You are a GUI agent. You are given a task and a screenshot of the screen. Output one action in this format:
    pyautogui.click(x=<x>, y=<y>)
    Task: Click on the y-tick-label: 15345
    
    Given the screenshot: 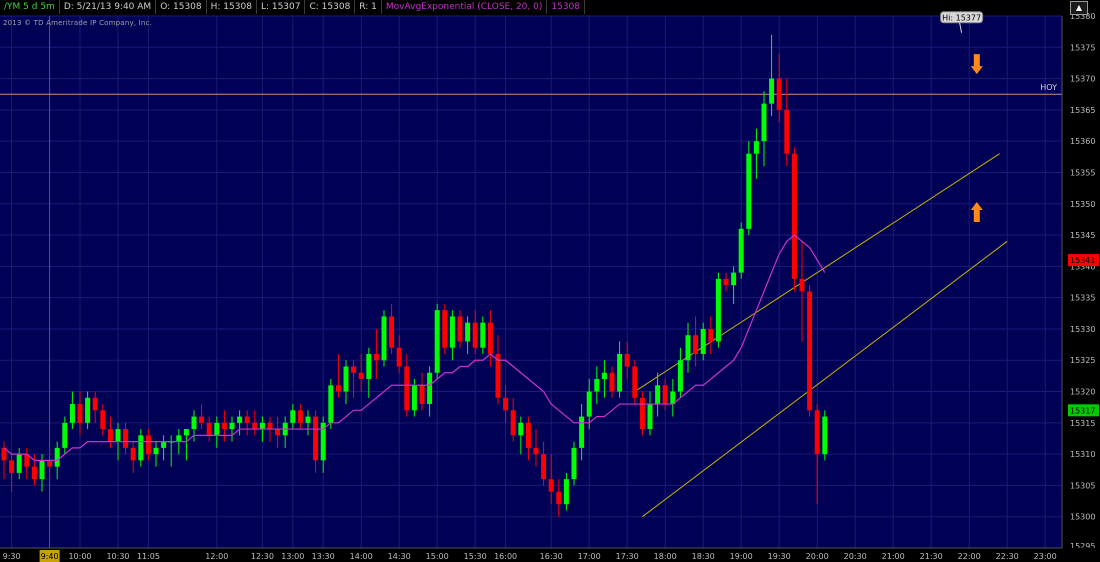 What is the action you would take?
    pyautogui.click(x=1082, y=235)
    